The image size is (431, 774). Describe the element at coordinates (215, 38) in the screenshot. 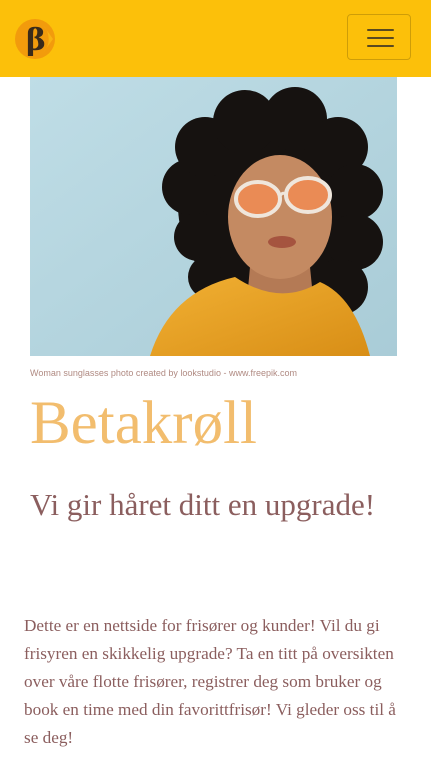

I see `top-navbar: β` at that location.